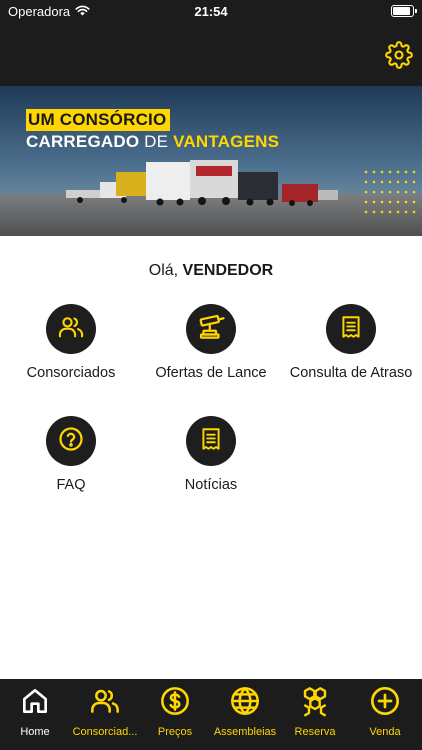 The image size is (422, 750). I want to click on status-time: 21:54, so click(211, 11).